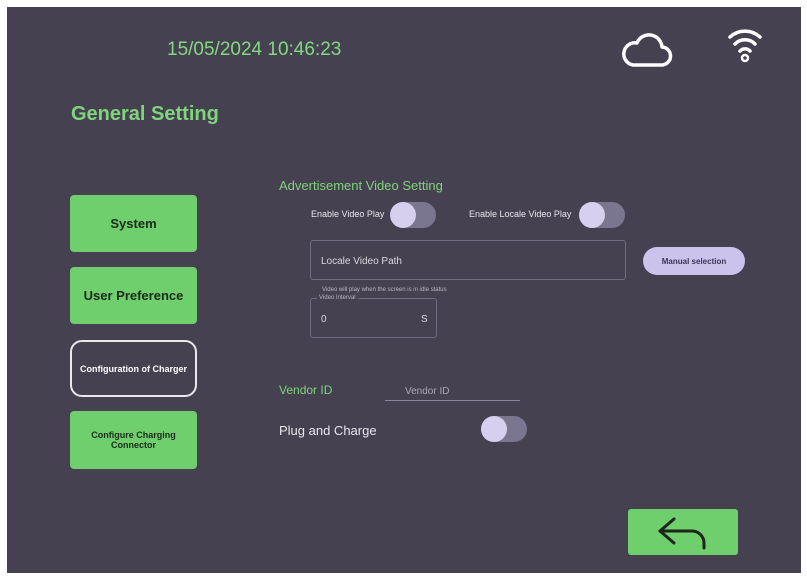 The image size is (807, 580). I want to click on sidebar-item-user-preference: User Preference, so click(133, 295).